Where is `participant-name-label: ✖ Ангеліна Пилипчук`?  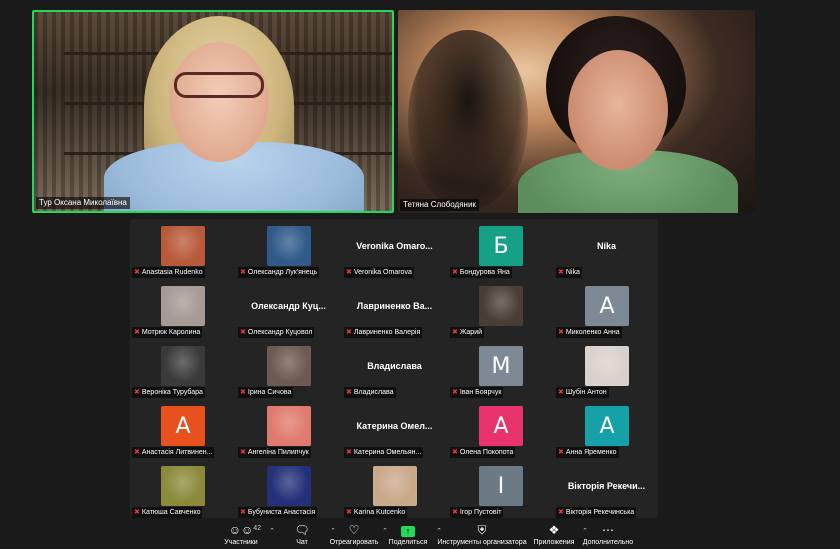
participant-name-label: ✖ Ангеліна Пилипчук is located at coordinates (274, 452).